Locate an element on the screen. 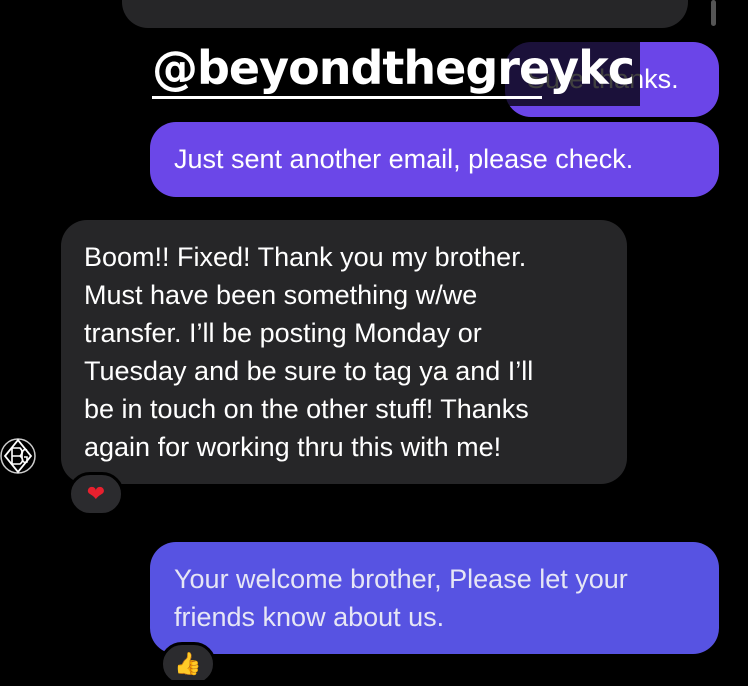 The image size is (748, 686). message-line: transfer. I’ll be posting Monday or is located at coordinates (283, 333).